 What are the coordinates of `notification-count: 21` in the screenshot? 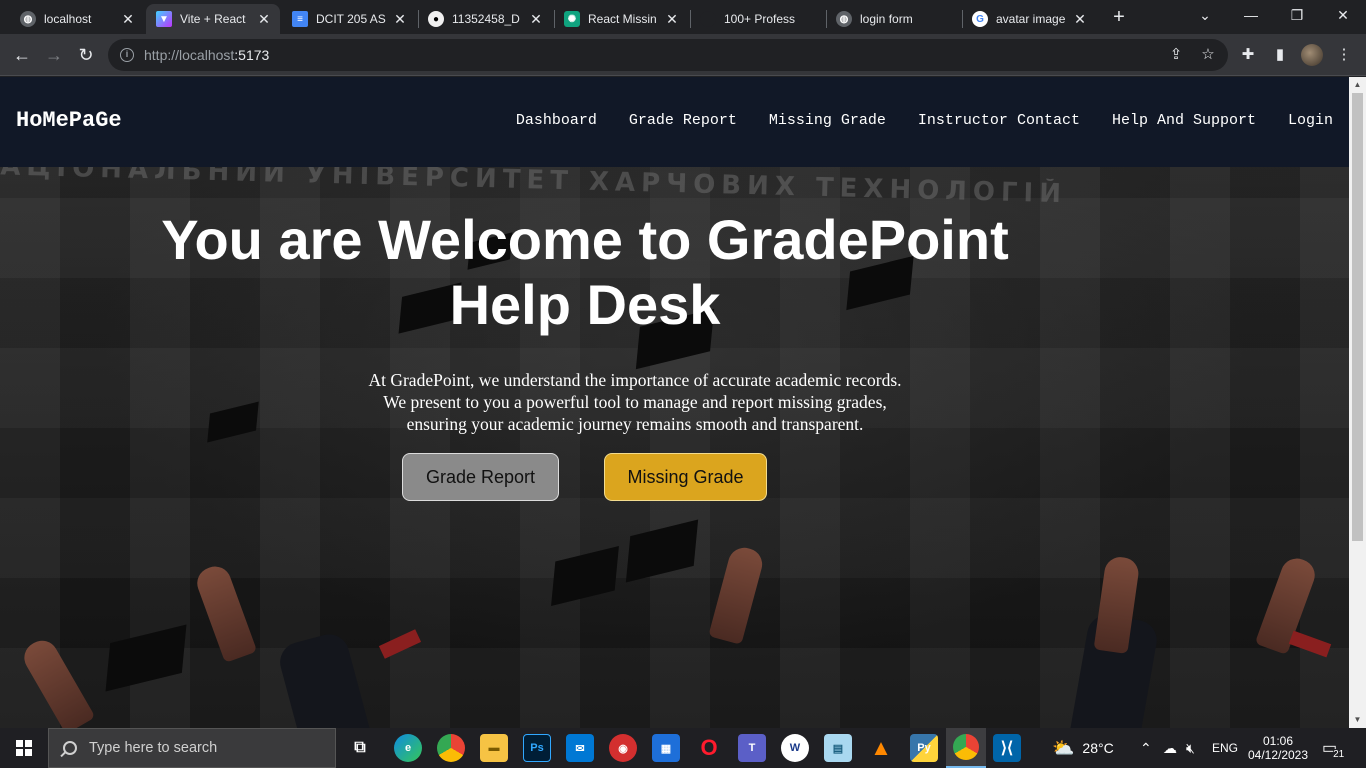 It's located at (1339, 754).